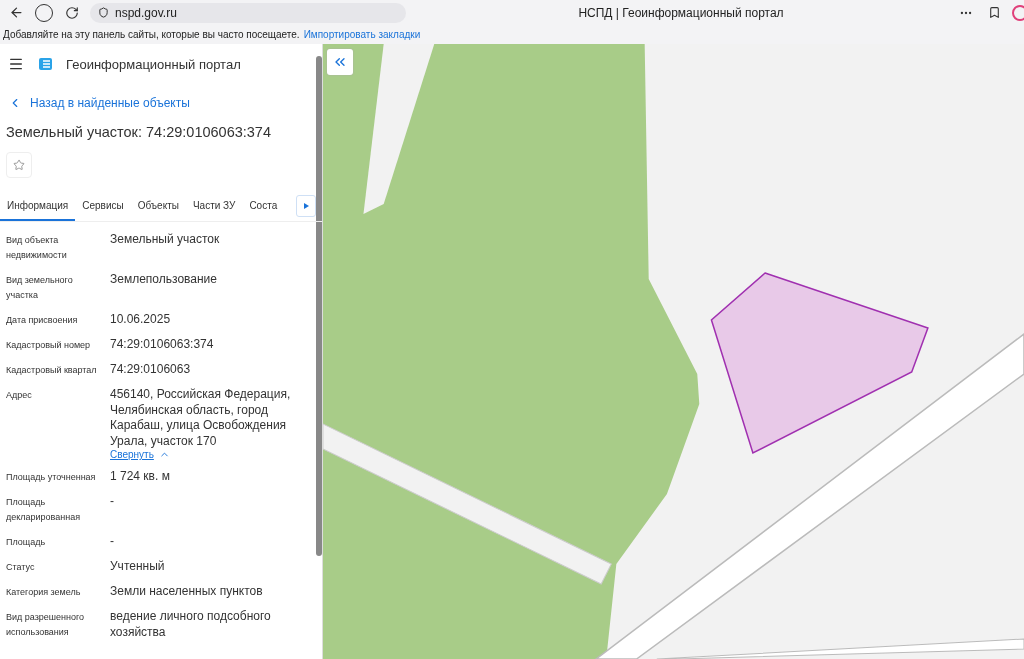  I want to click on field-value: 10.06.2025, so click(141, 320).